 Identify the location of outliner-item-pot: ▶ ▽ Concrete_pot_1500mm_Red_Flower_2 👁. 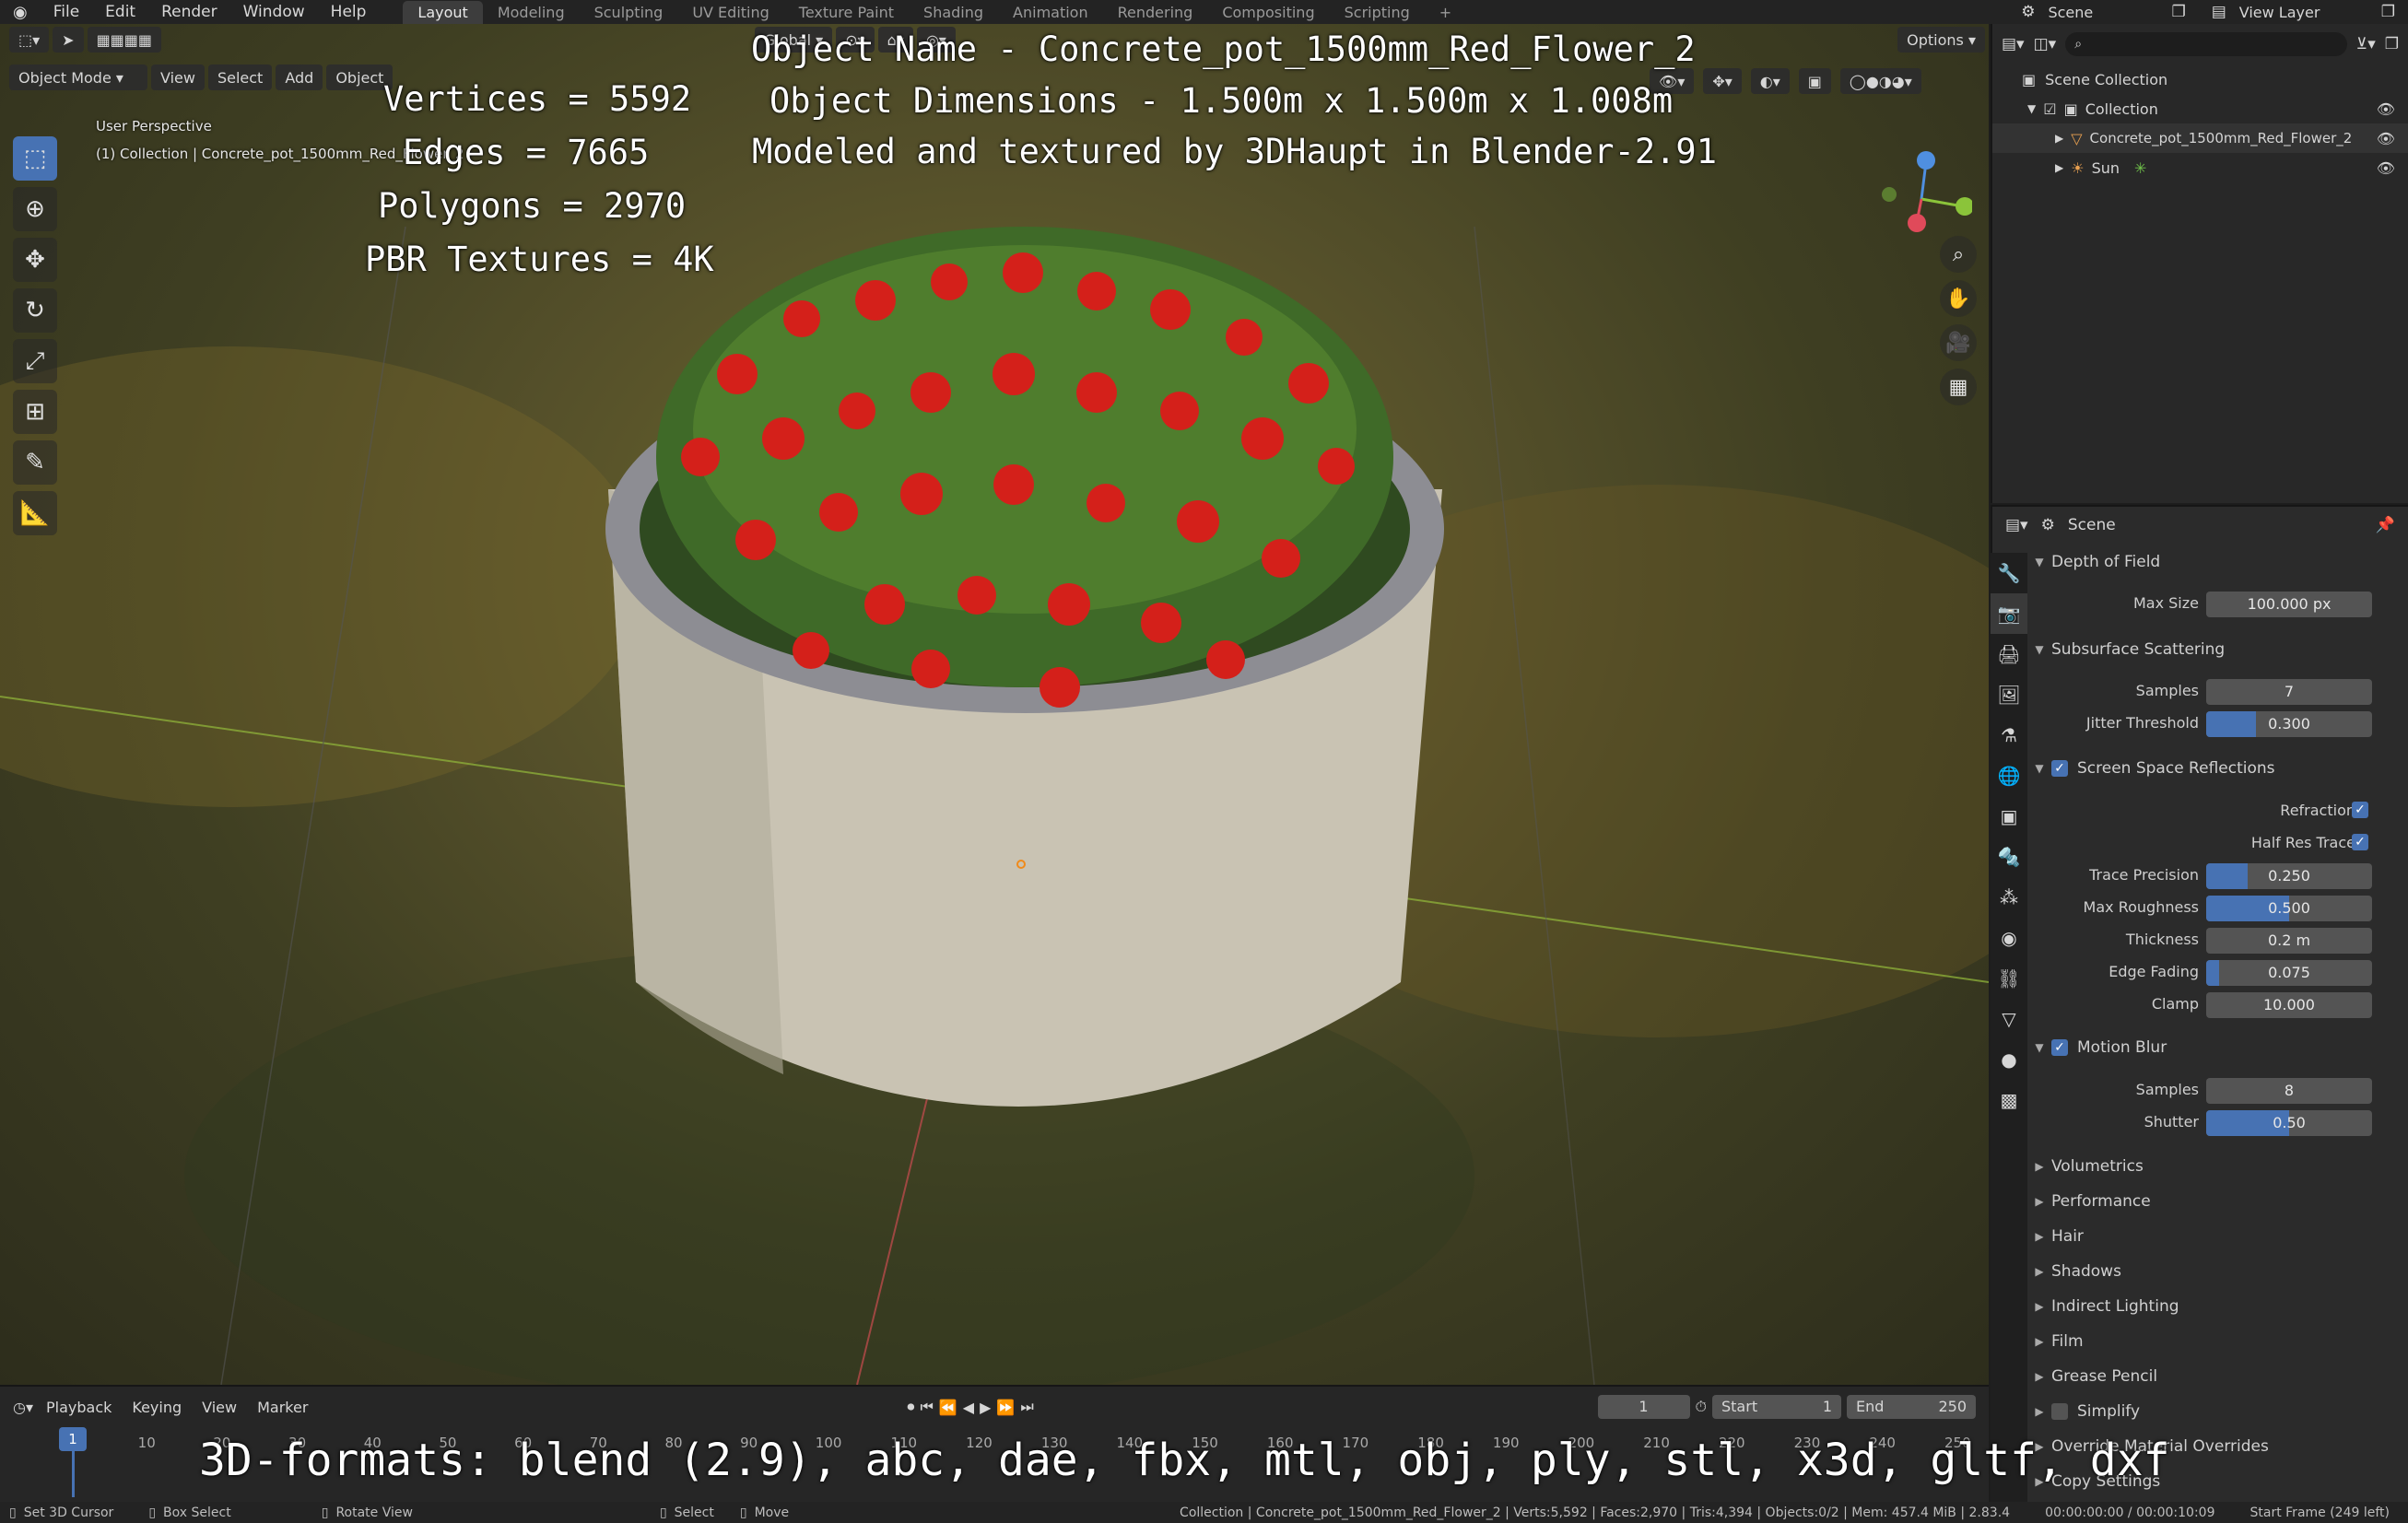
(2200, 138).